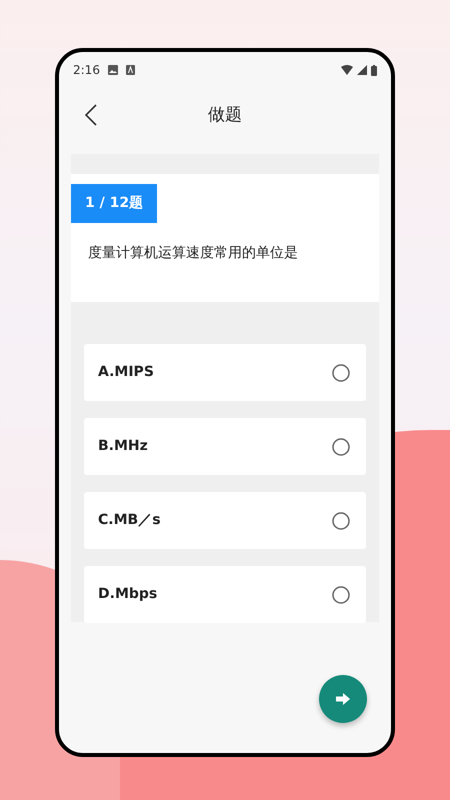 The image size is (450, 800). What do you see at coordinates (225, 372) in the screenshot?
I see `answer-option: A.MIPS` at bounding box center [225, 372].